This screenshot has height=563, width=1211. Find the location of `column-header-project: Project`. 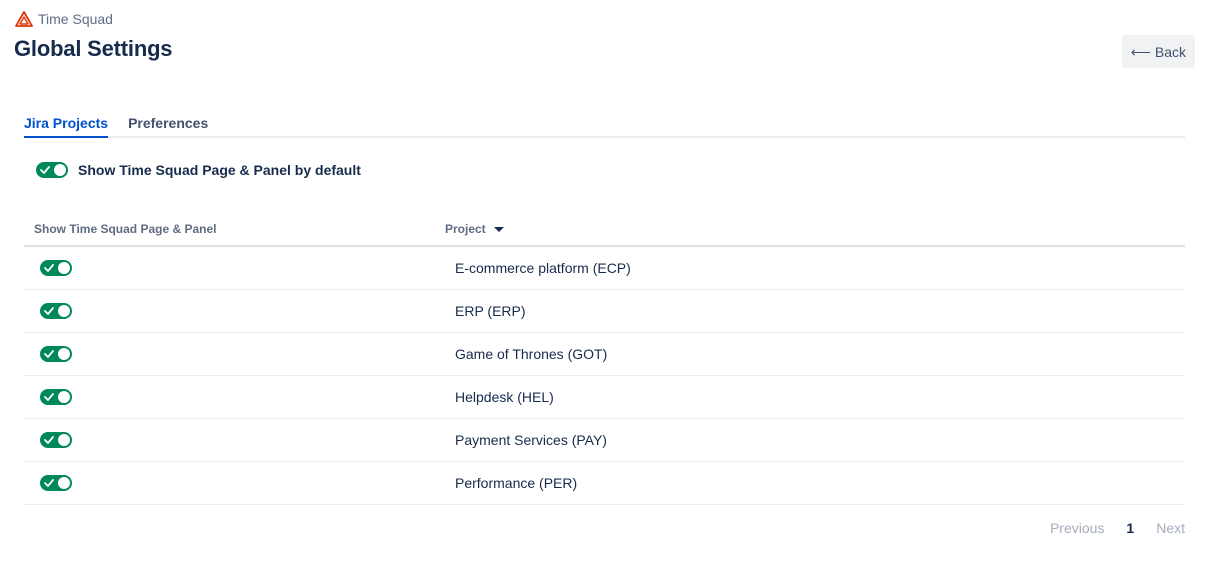

column-header-project: Project is located at coordinates (474, 229).